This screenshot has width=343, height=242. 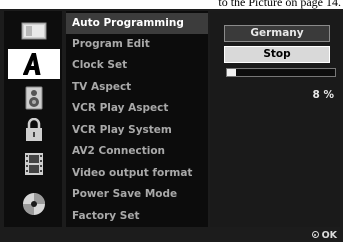 I want to click on ok-label: OK, so click(x=329, y=235).